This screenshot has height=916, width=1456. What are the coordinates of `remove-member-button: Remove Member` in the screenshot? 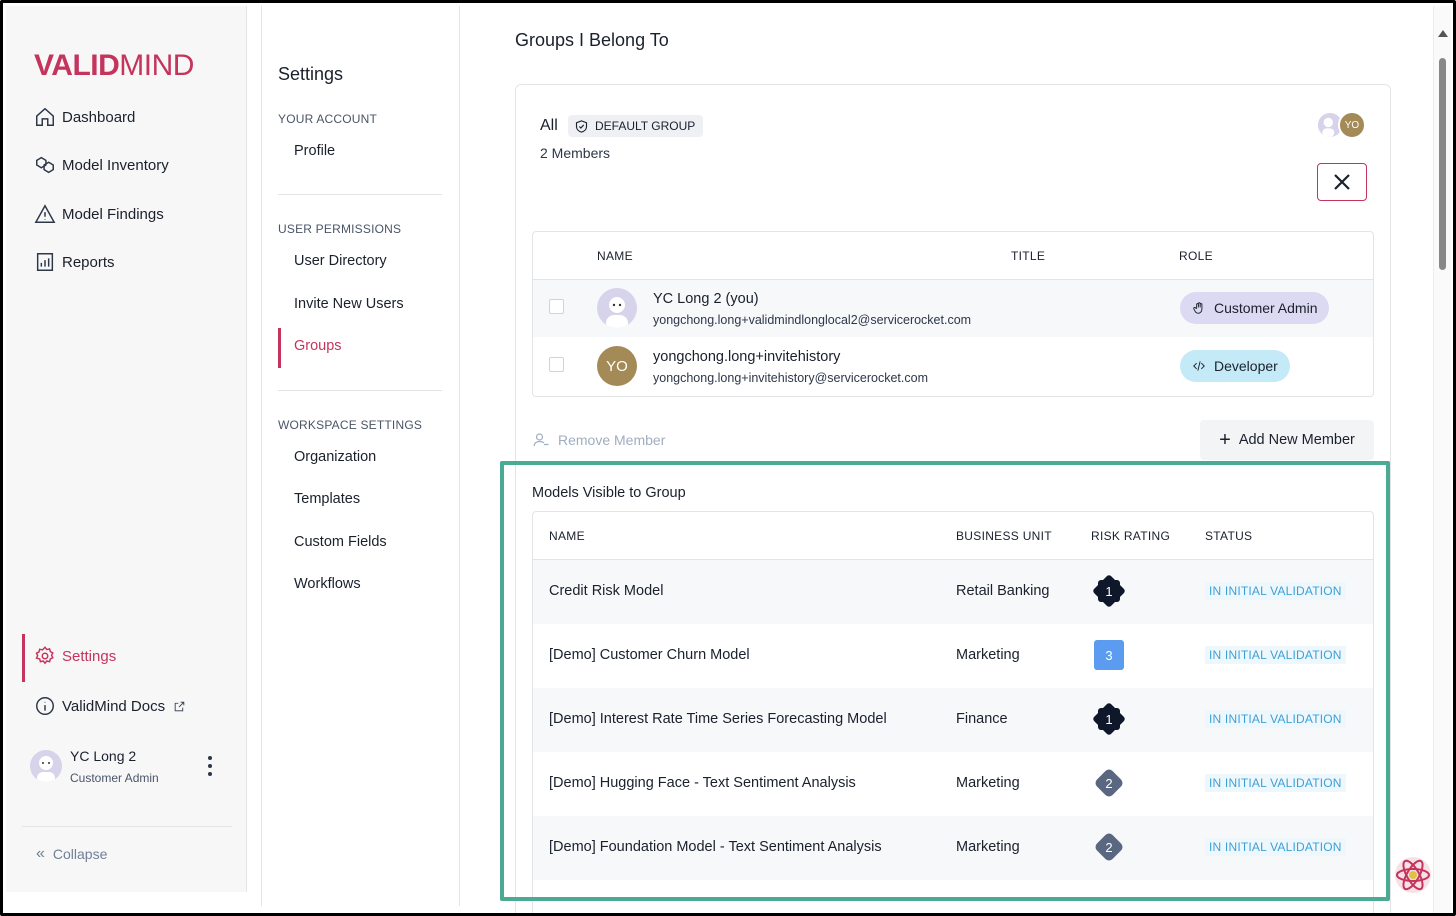 It's located at (598, 440).